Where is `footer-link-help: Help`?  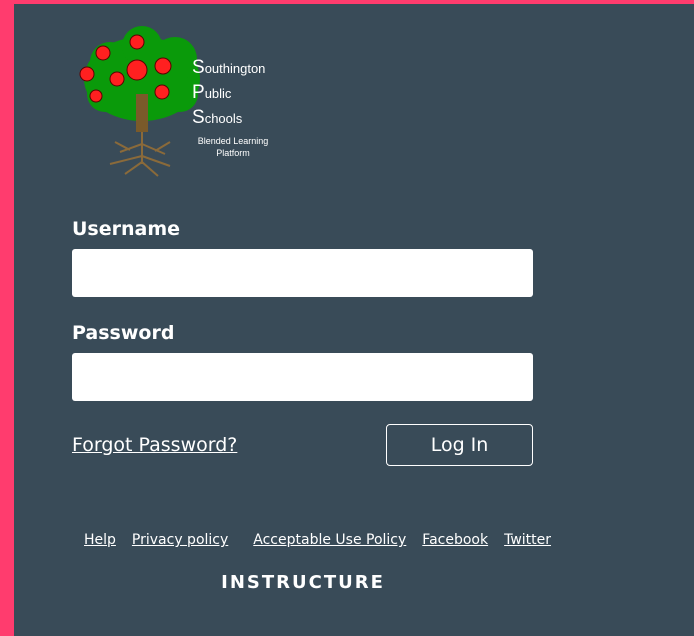 footer-link-help: Help is located at coordinates (100, 540).